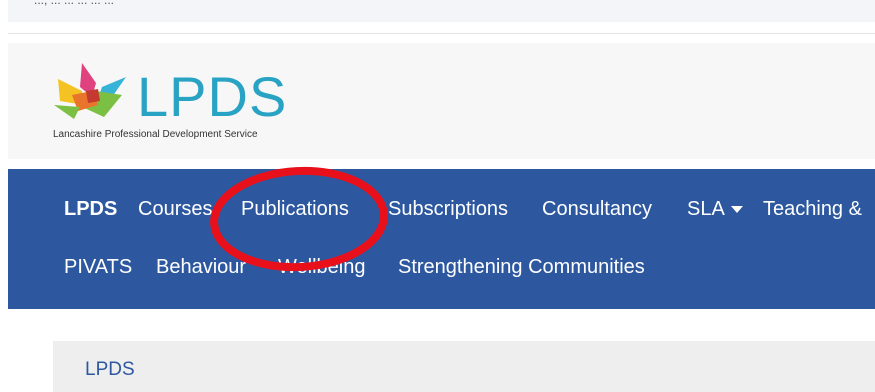 This screenshot has height=392, width=875. What do you see at coordinates (706, 209) in the screenshot?
I see `nav-item-sla-label: SLA` at bounding box center [706, 209].